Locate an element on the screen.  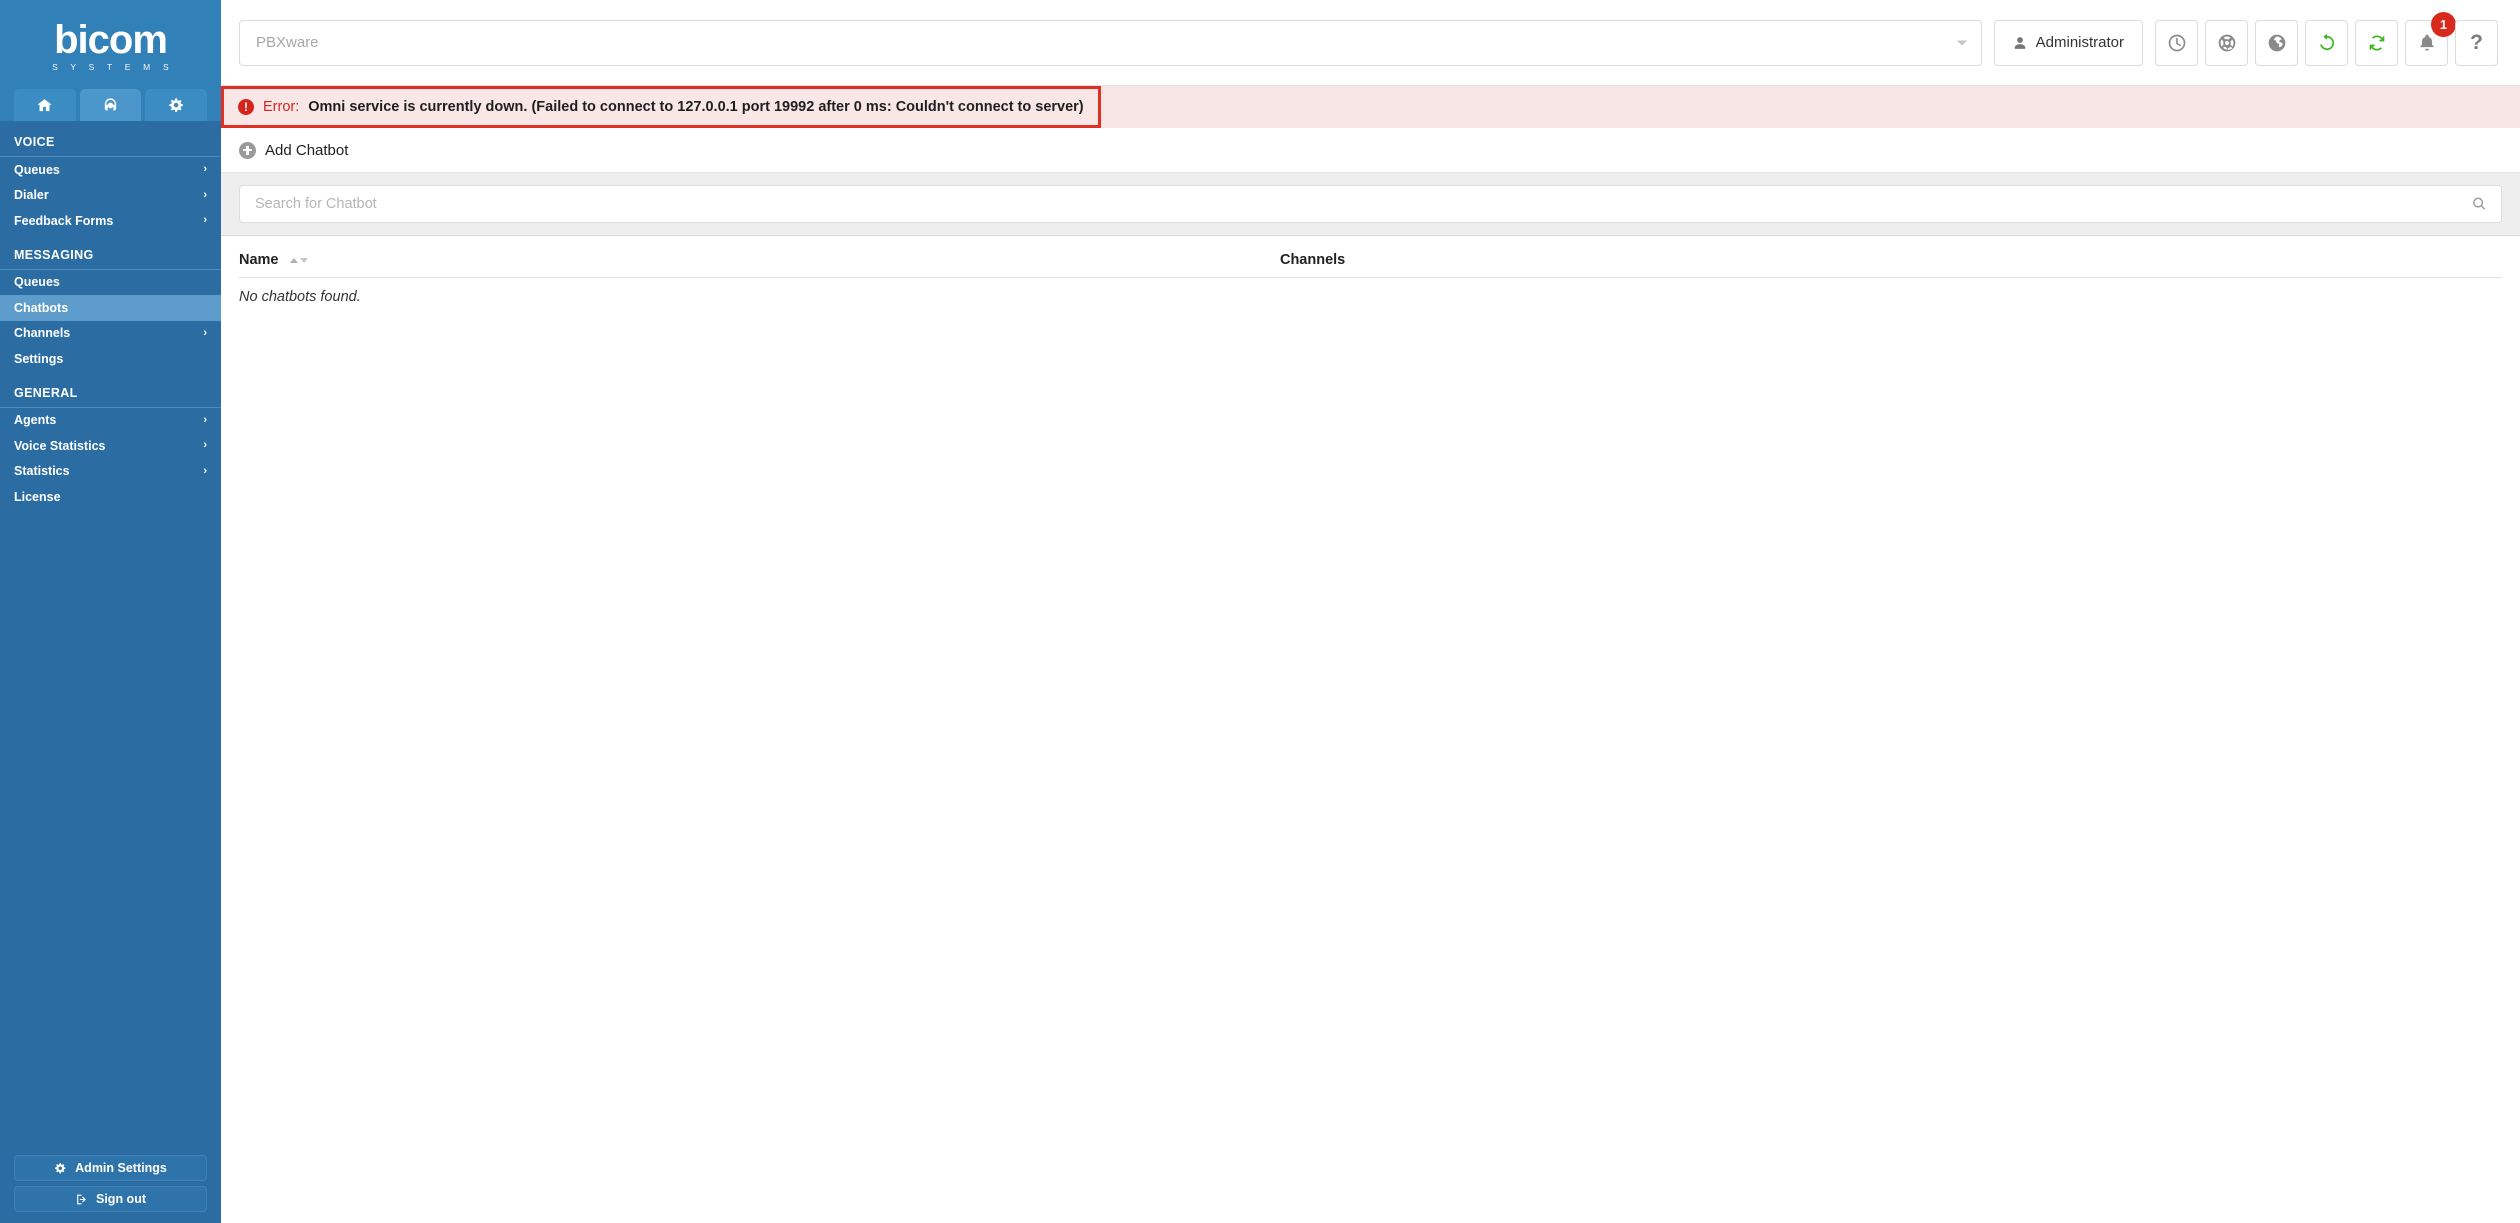
user-menu-button: Administrator is located at coordinates (2068, 42).